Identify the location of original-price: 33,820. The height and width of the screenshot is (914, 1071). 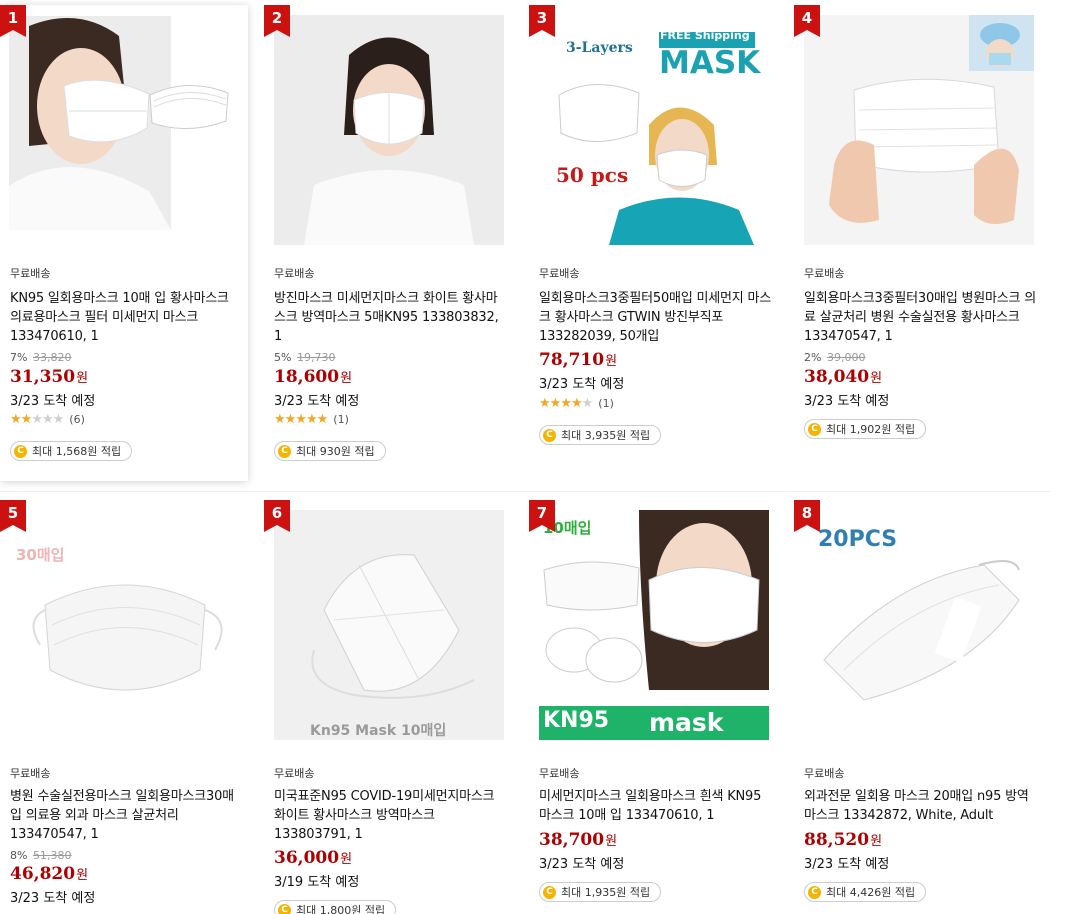
(52, 357).